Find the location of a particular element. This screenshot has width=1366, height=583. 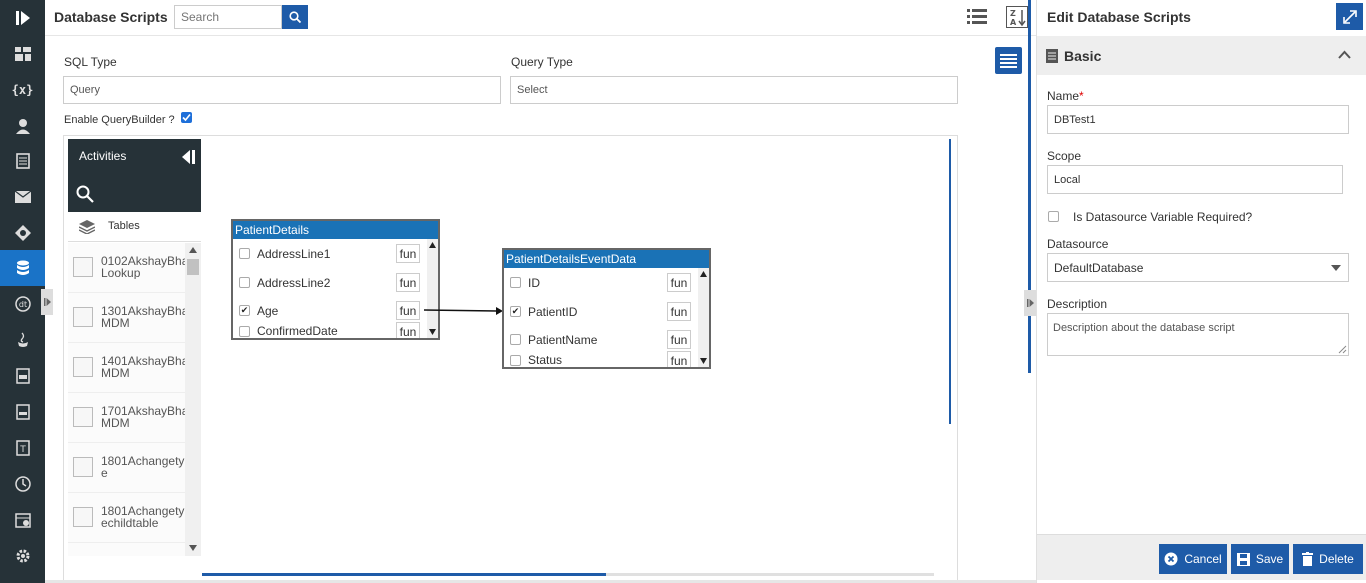

field-row: AddressLine1 fun is located at coordinates (329, 254).